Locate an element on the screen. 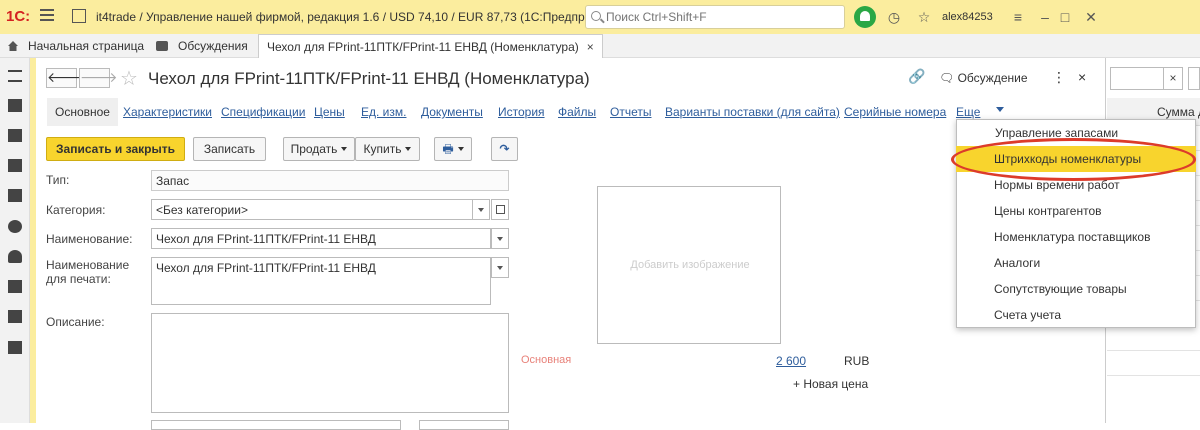  user-name: alex84253 is located at coordinates (967, 17).